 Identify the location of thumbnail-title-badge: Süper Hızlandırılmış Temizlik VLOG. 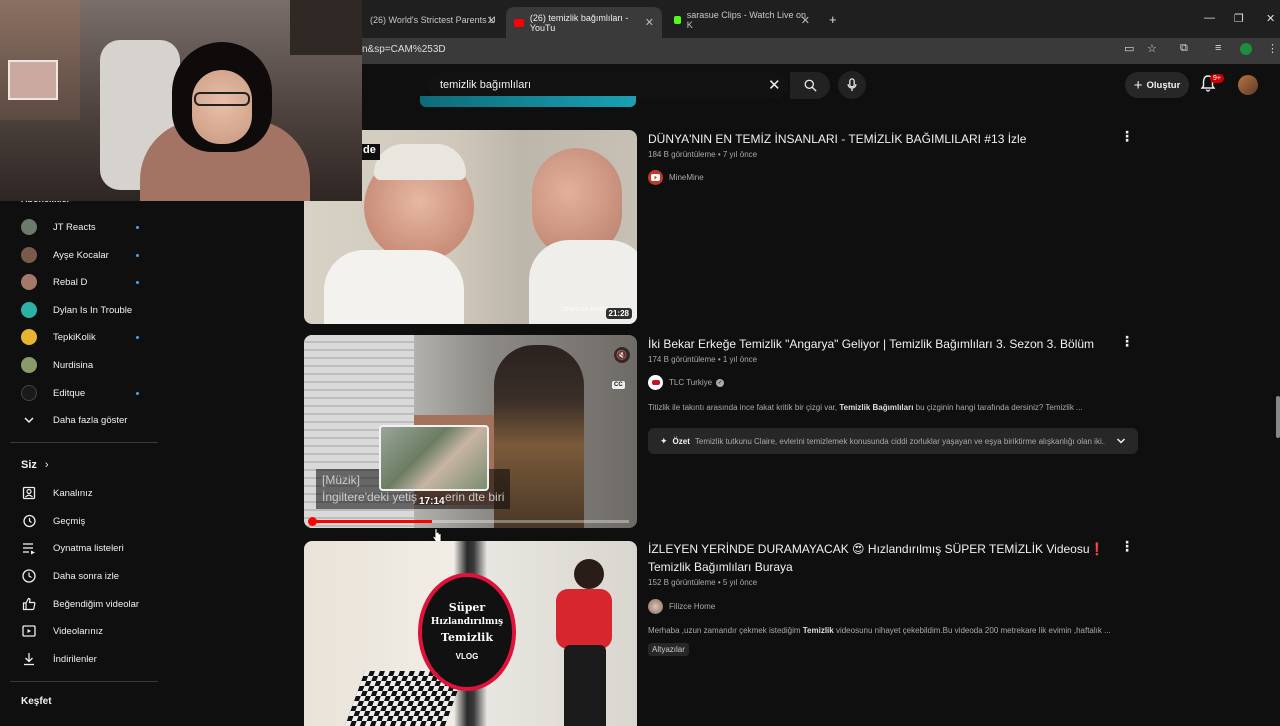
(467, 632).